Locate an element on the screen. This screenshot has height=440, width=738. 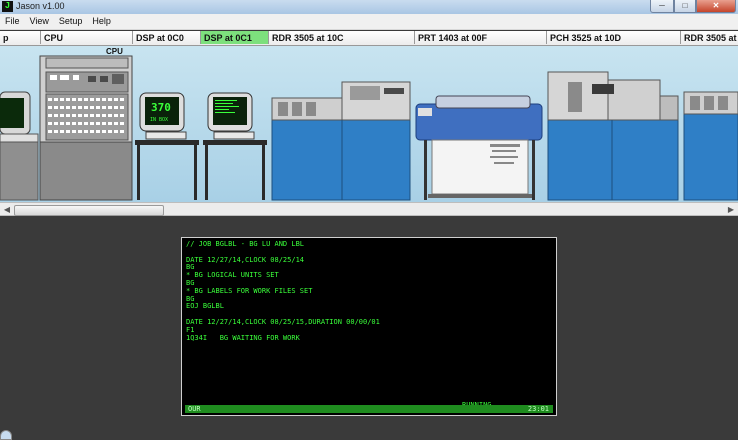
device-tab-prt-00f: PRT 1403 at 00F is located at coordinates (480, 37).